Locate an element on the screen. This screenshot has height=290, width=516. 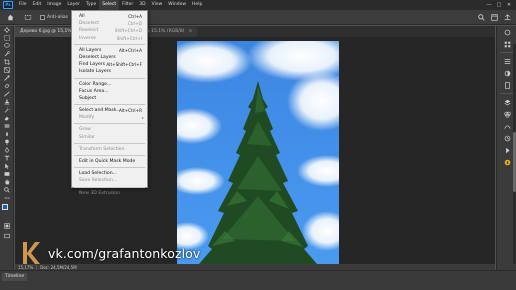
menu-item-edit-in-quick-mask-mode: Edit in Quick Mask Mode is located at coordinates (109, 161).